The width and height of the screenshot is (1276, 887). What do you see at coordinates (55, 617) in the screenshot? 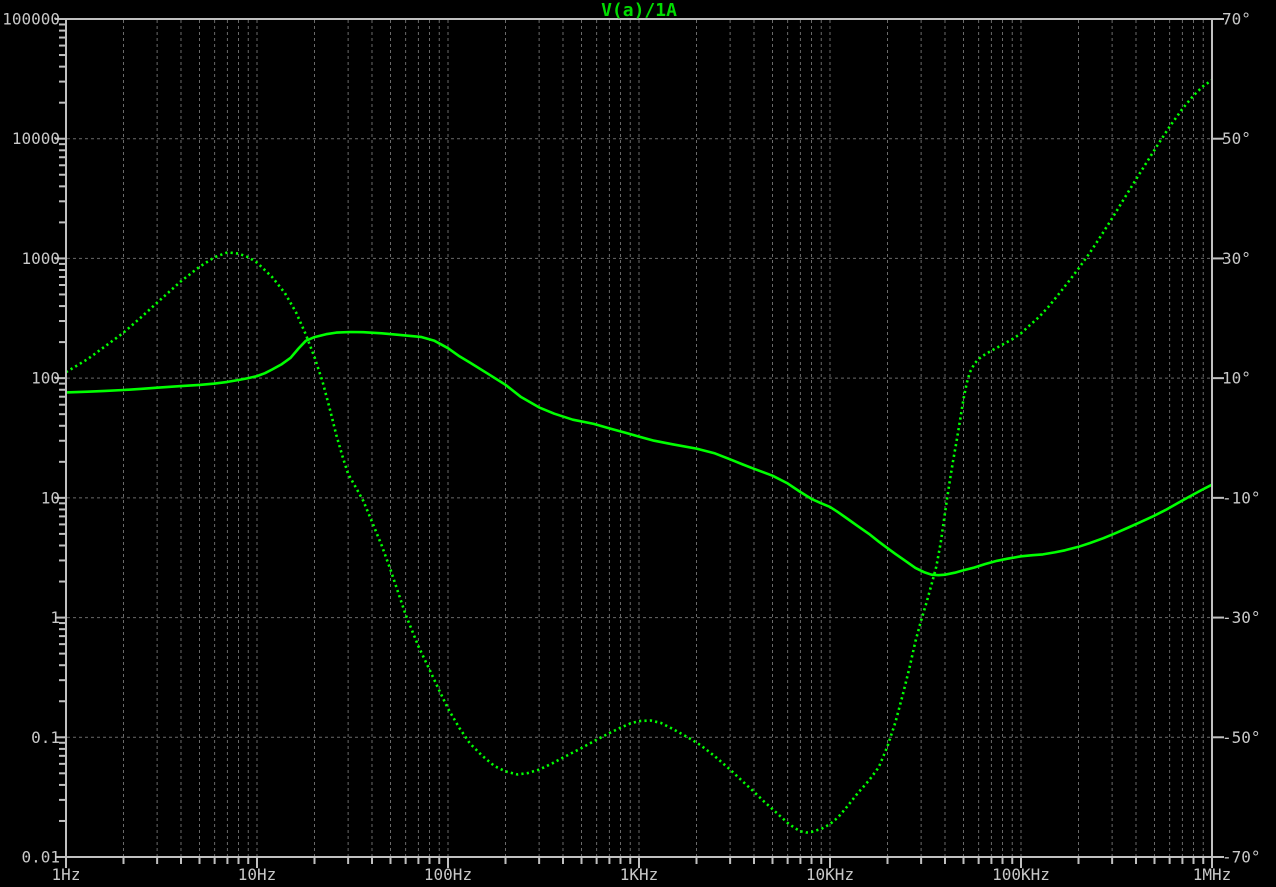
I see `left-axis-tick-label: 1` at bounding box center [55, 617].